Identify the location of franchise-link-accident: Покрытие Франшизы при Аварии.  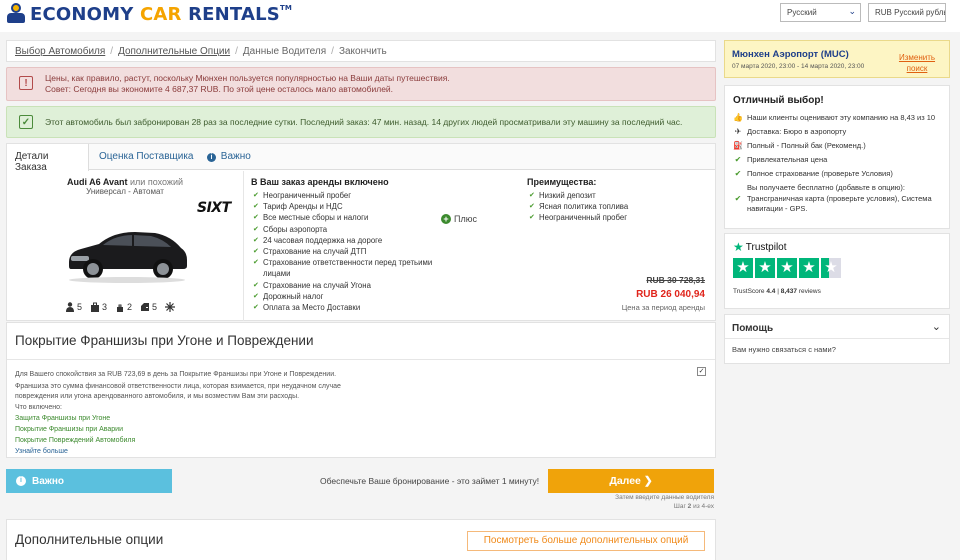
(75, 429).